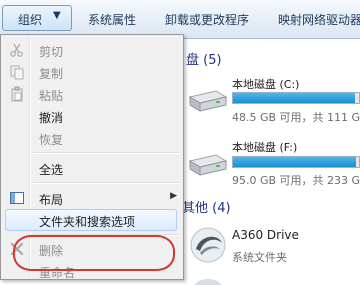  I want to click on other-header: 其他 (4), so click(206, 206).